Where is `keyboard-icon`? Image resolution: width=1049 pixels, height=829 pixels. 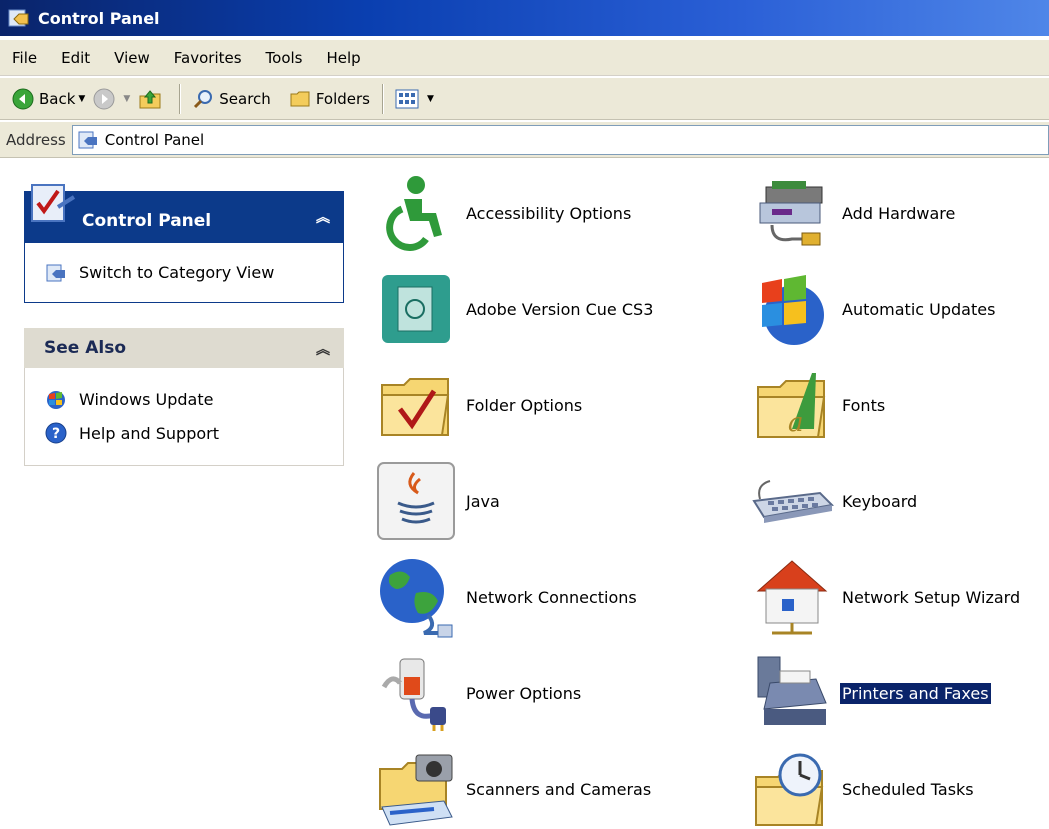 keyboard-icon is located at coordinates (793, 501).